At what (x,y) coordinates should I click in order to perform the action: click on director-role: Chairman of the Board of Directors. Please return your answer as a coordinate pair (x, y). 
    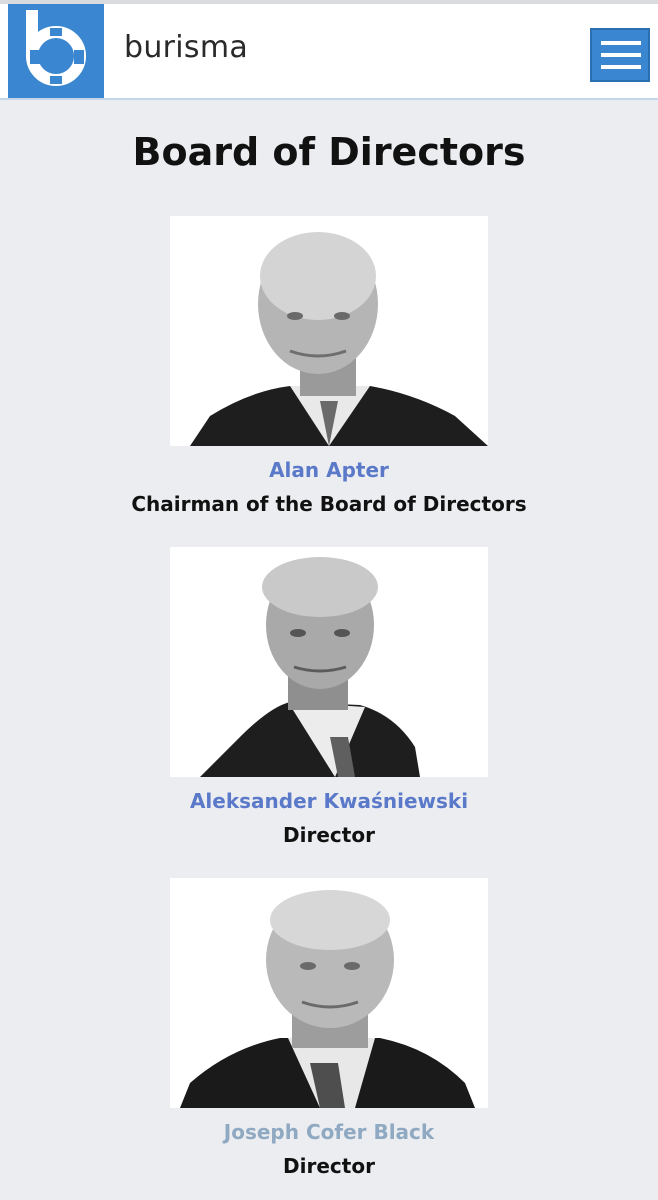
    Looking at the image, I should click on (329, 504).